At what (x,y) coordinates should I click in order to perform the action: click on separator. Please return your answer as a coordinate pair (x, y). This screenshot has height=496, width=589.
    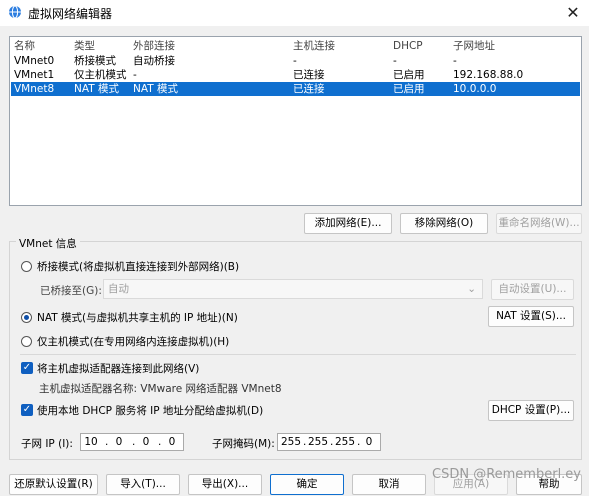
    Looking at the image, I should click on (298, 354).